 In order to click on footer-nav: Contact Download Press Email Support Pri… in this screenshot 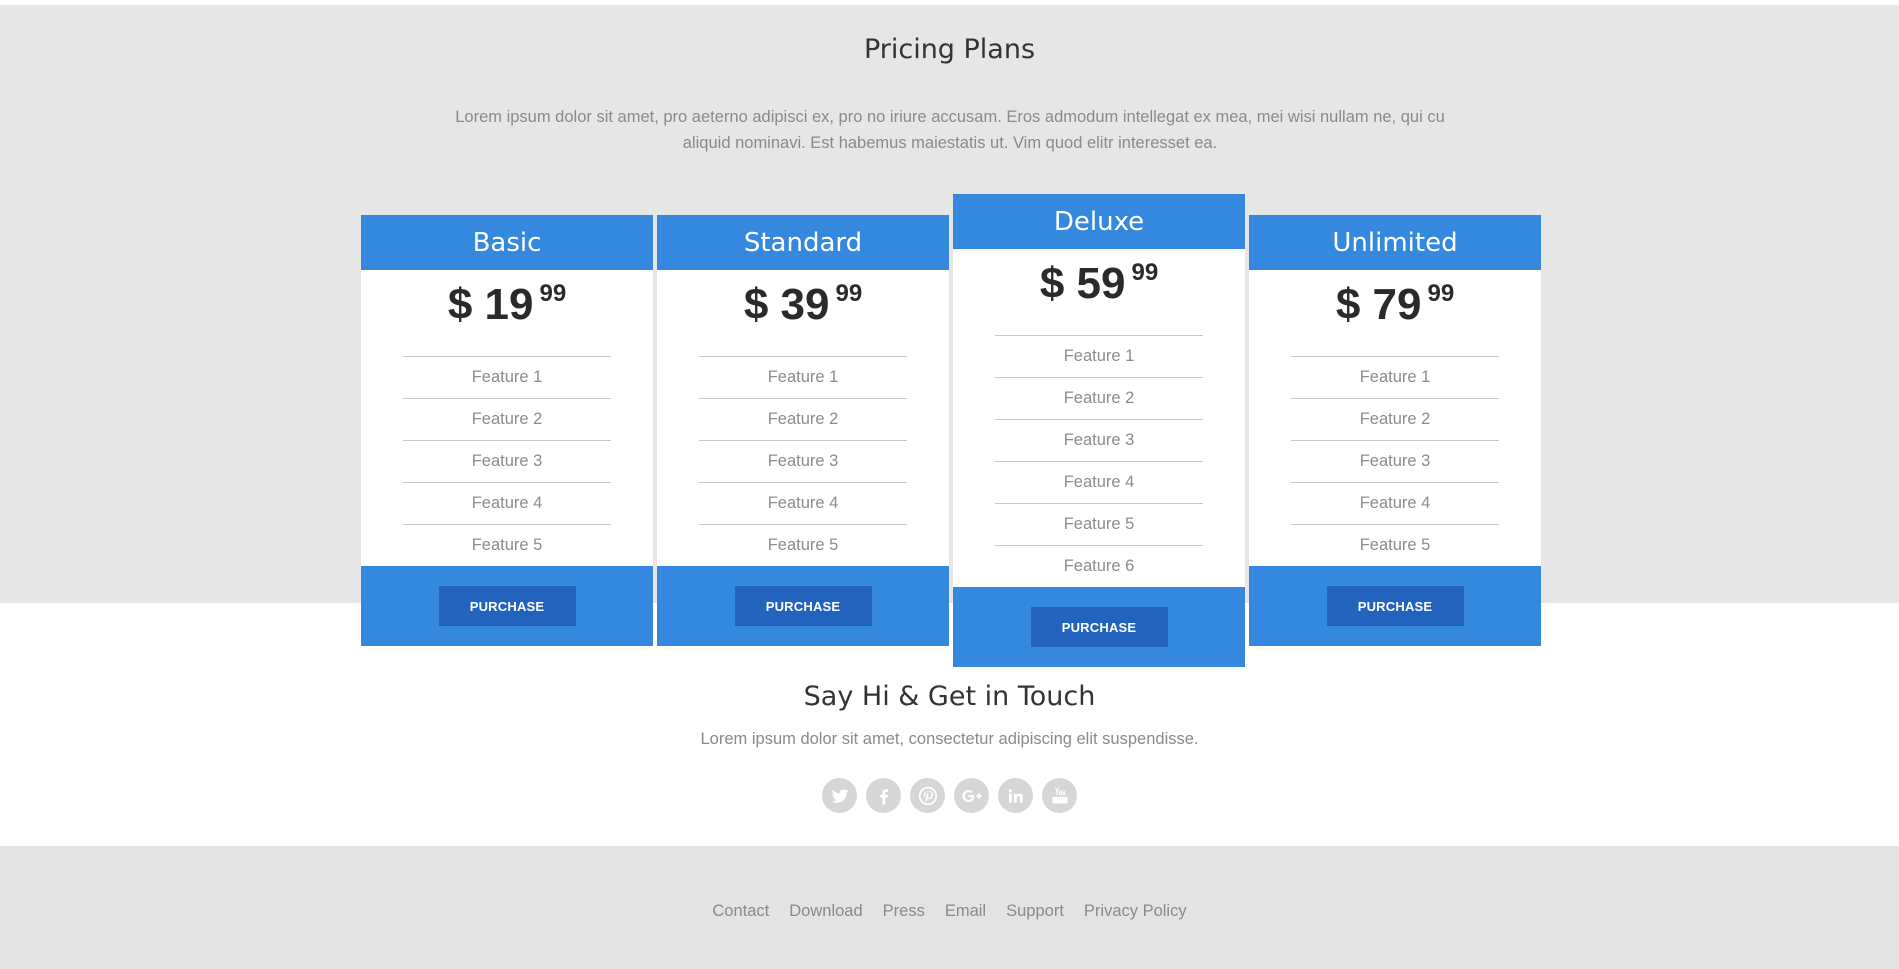, I will do `click(949, 911)`.